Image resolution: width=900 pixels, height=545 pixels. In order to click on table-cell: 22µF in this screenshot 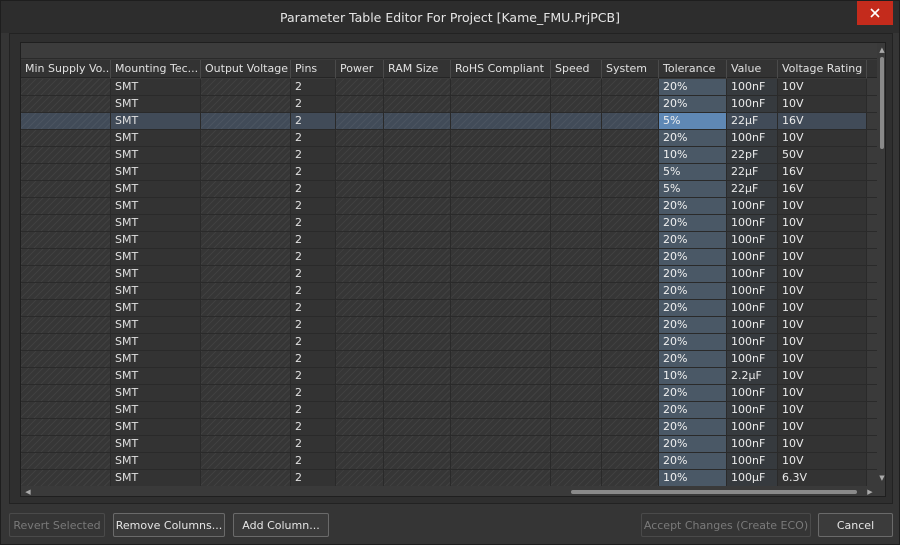, I will do `click(752, 172)`.